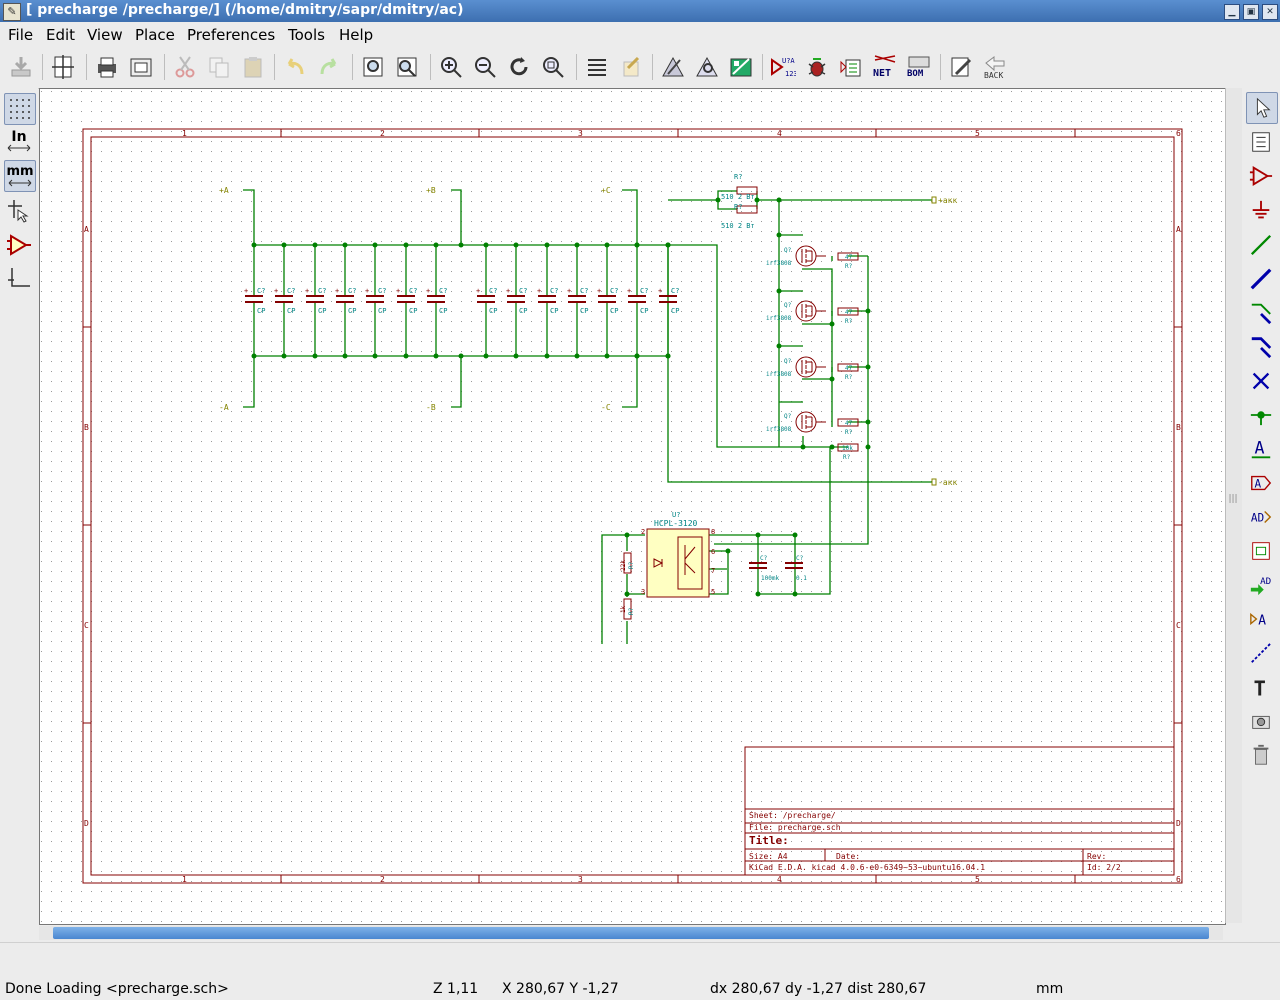  I want to click on select-tool-button, so click(1262, 108).